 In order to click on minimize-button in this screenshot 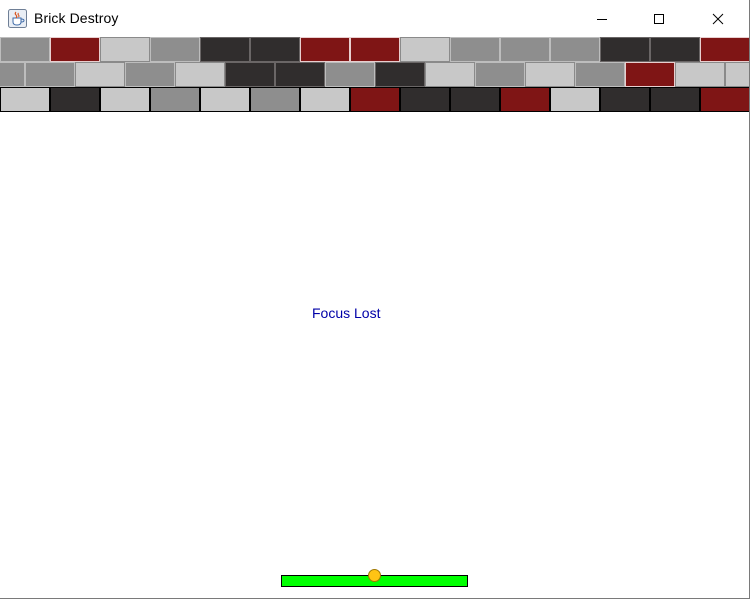, I will do `click(602, 18)`.